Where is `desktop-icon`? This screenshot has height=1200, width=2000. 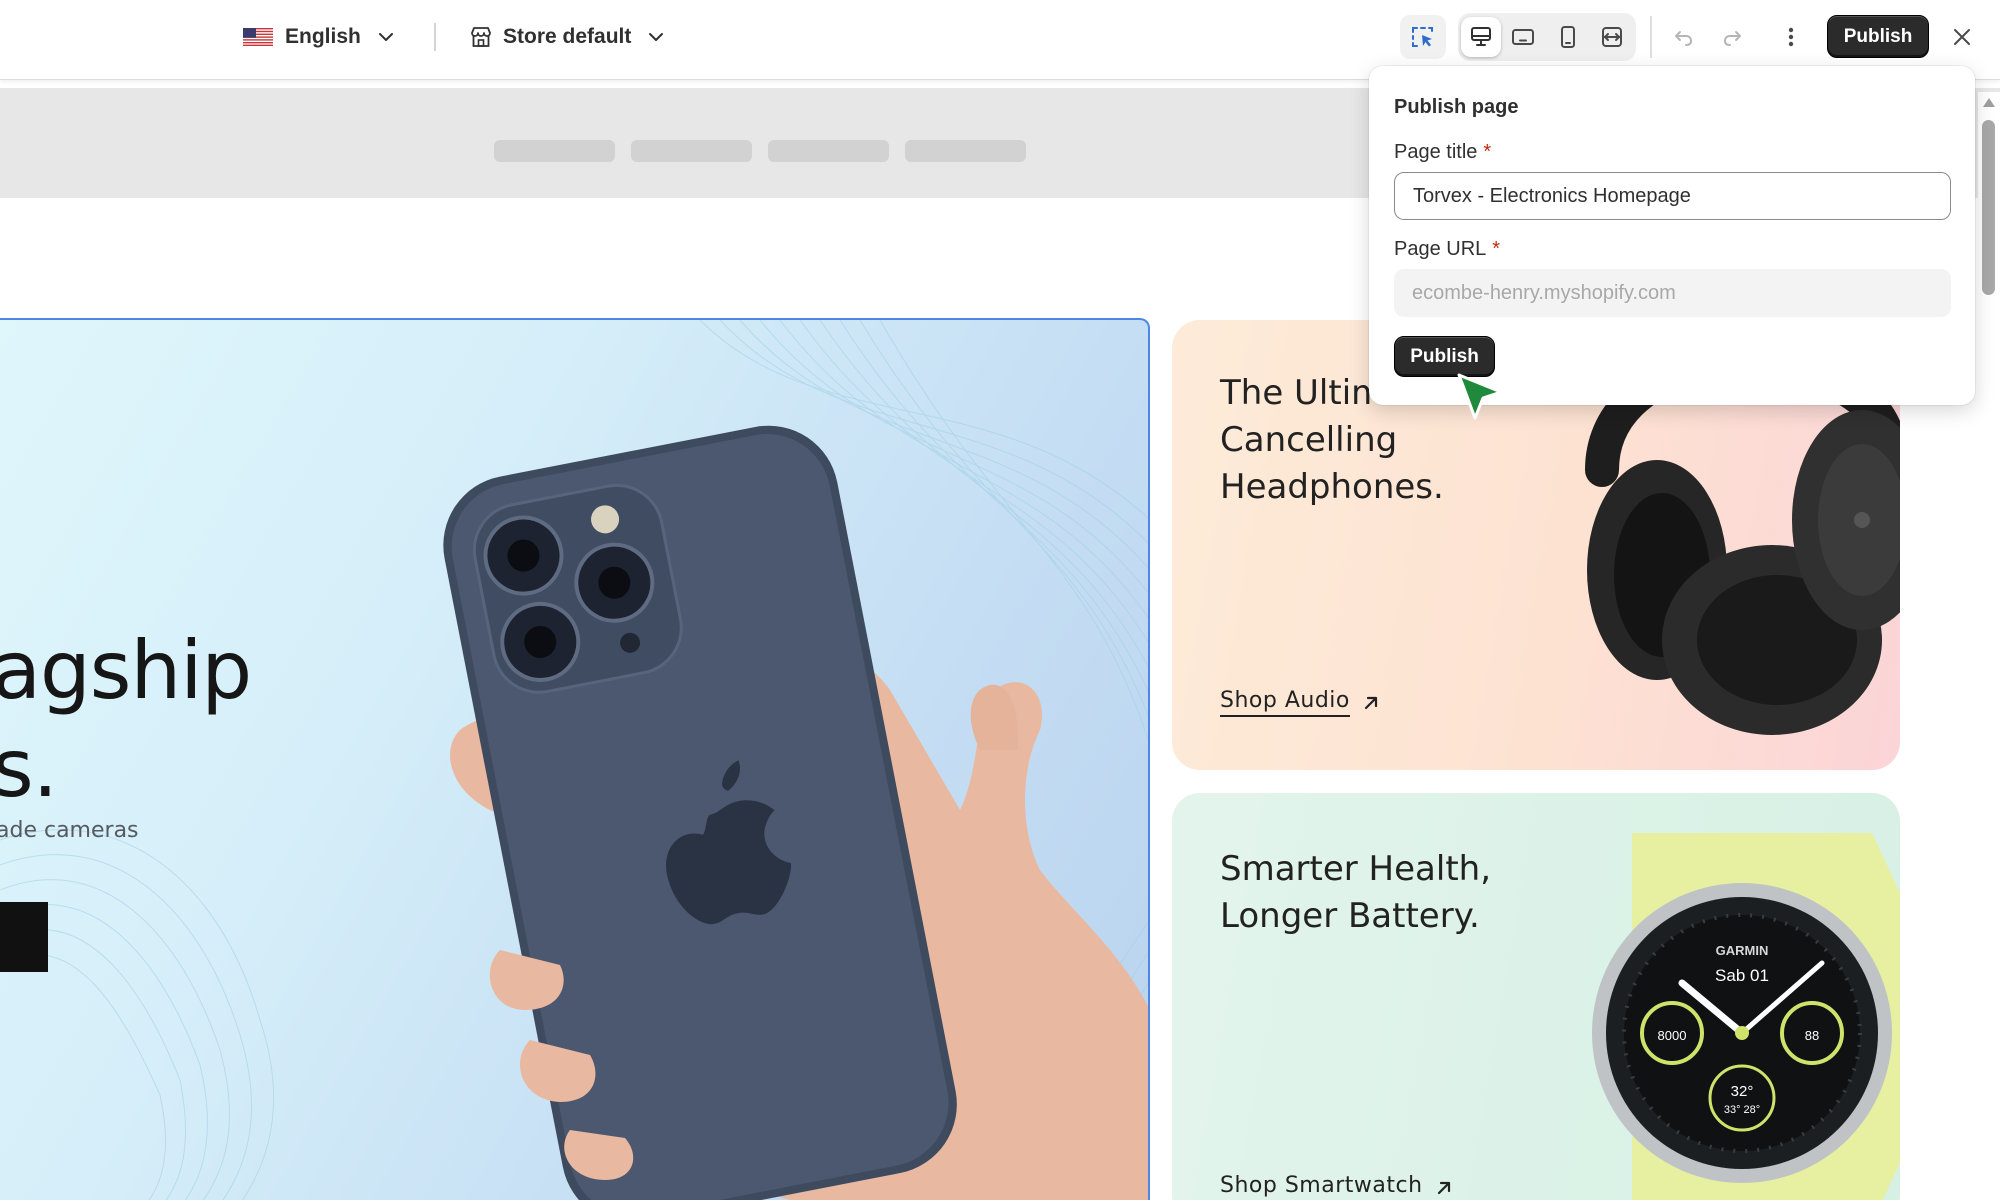
desktop-icon is located at coordinates (1481, 36).